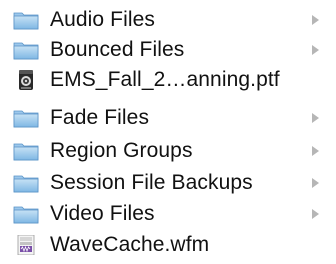 This screenshot has height=264, width=336. I want to click on item-label: EMS_Fall_2…anning.ptf, so click(165, 79).